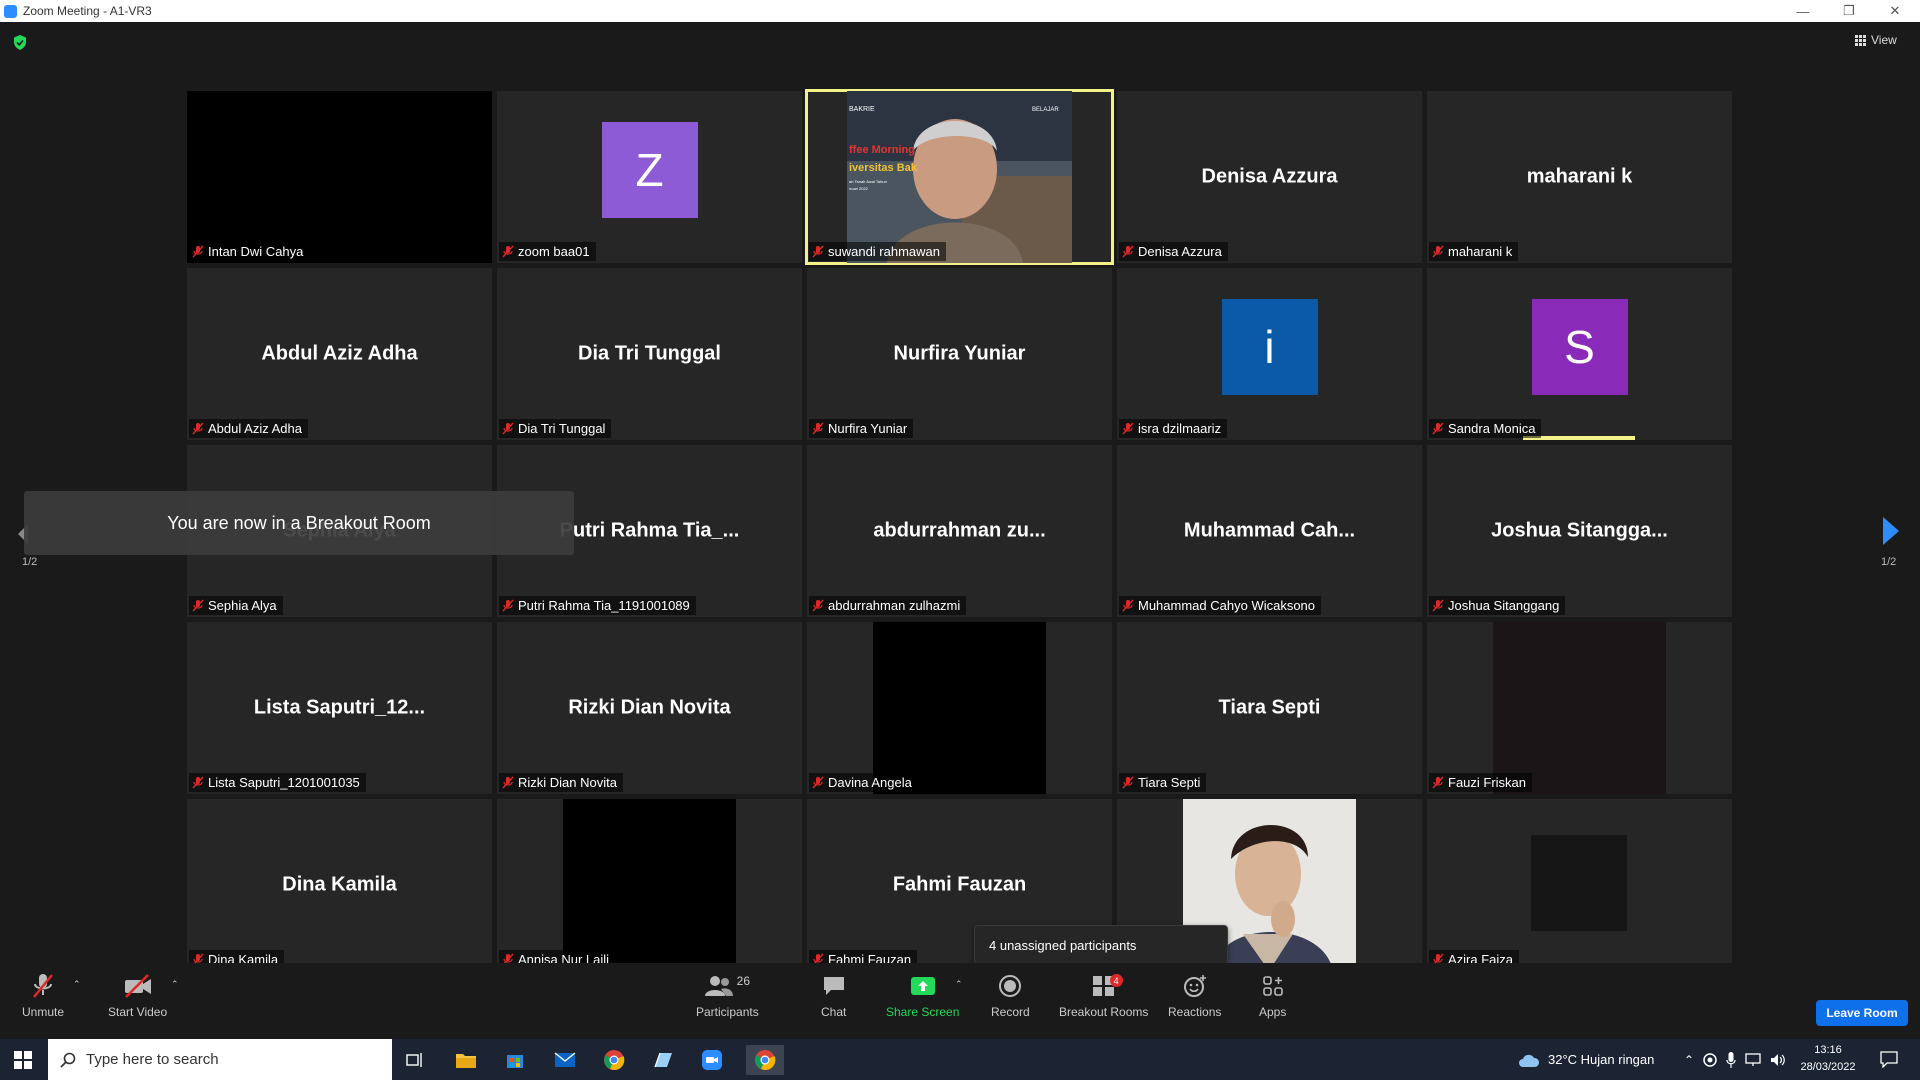 This screenshot has height=1080, width=1920. I want to click on video-logo-text: BAKRIE, so click(862, 109).